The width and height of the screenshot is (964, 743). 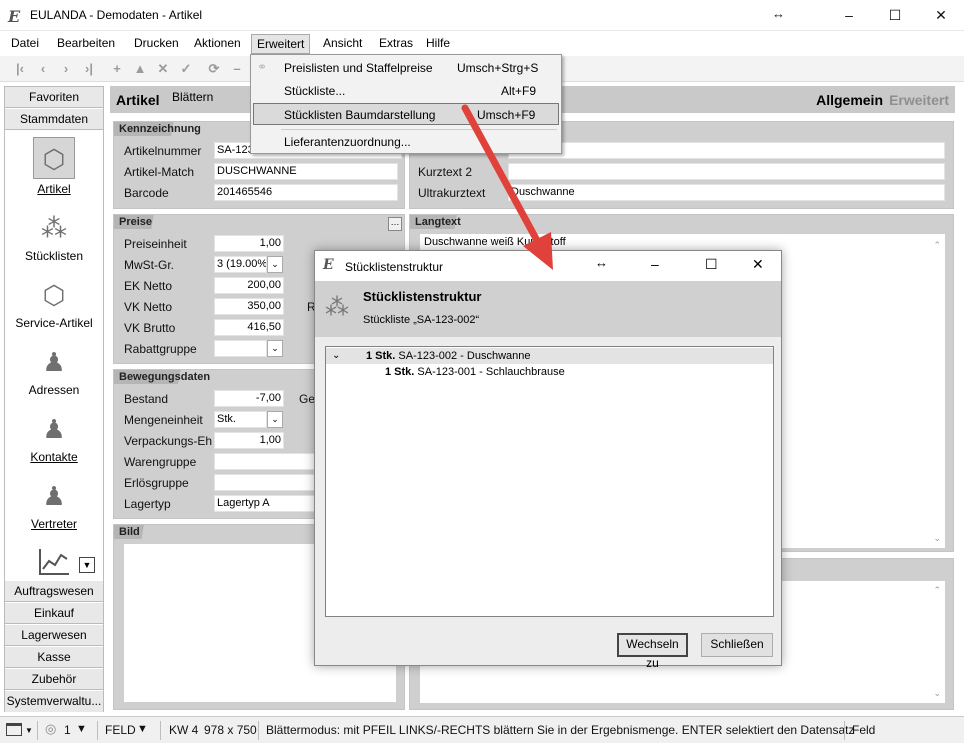 I want to click on artikel-match-field: DUSCHWANNE, so click(x=306, y=171).